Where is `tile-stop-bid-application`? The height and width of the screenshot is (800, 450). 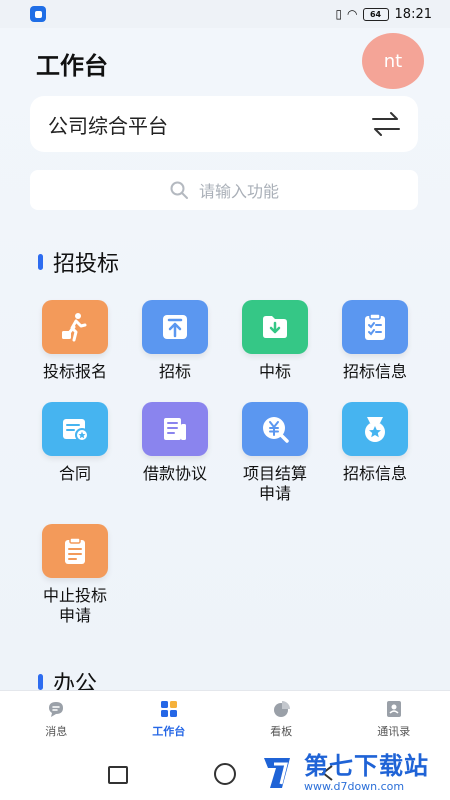 tile-stop-bid-application is located at coordinates (75, 551).